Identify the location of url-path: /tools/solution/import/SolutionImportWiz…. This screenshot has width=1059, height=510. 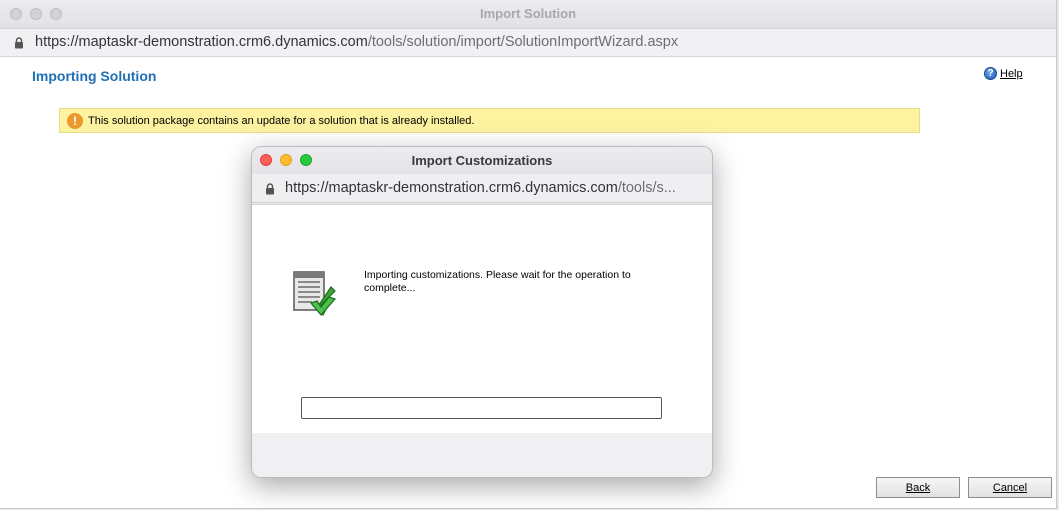
(523, 42).